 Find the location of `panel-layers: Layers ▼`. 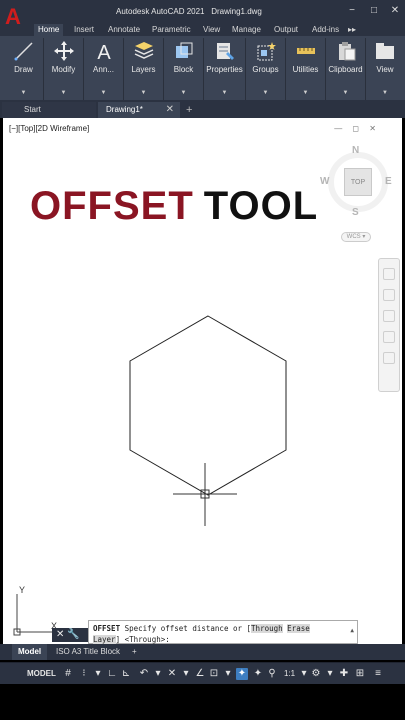

panel-layers: Layers ▼ is located at coordinates (144, 69).